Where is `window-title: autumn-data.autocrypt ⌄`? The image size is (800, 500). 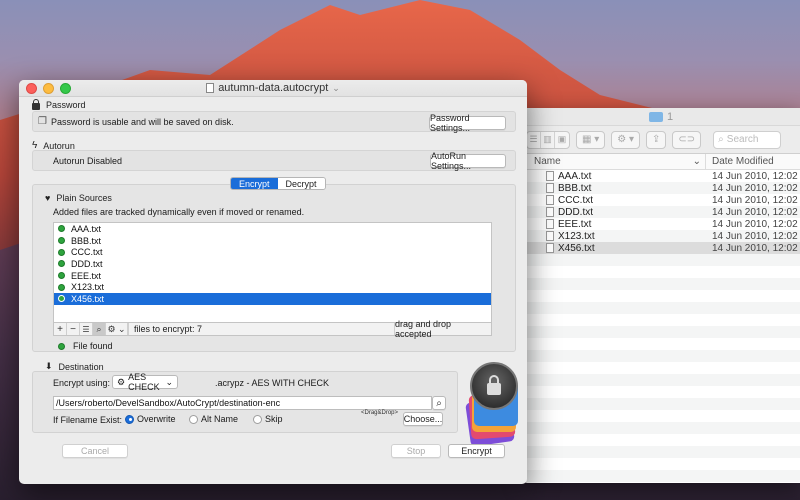 window-title: autumn-data.autocrypt ⌄ is located at coordinates (273, 88).